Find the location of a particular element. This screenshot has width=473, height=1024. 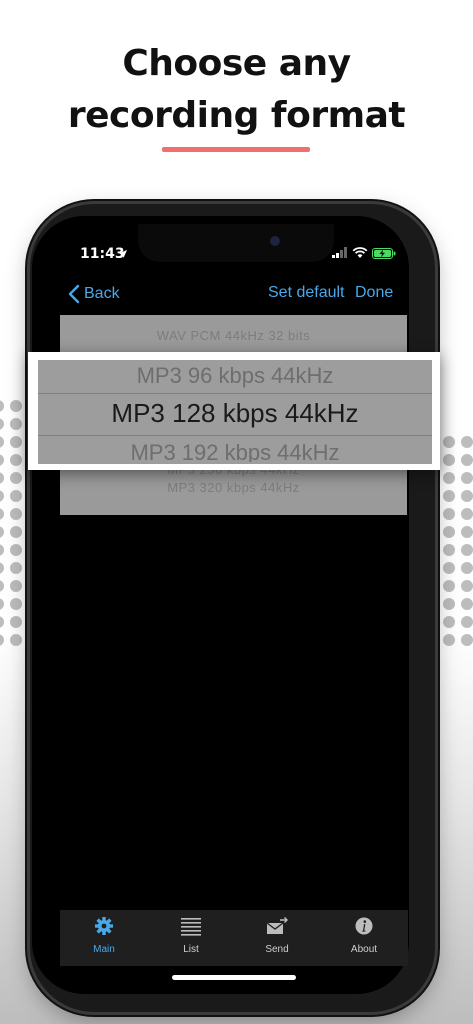

tab-about-label: About is located at coordinates (364, 949).